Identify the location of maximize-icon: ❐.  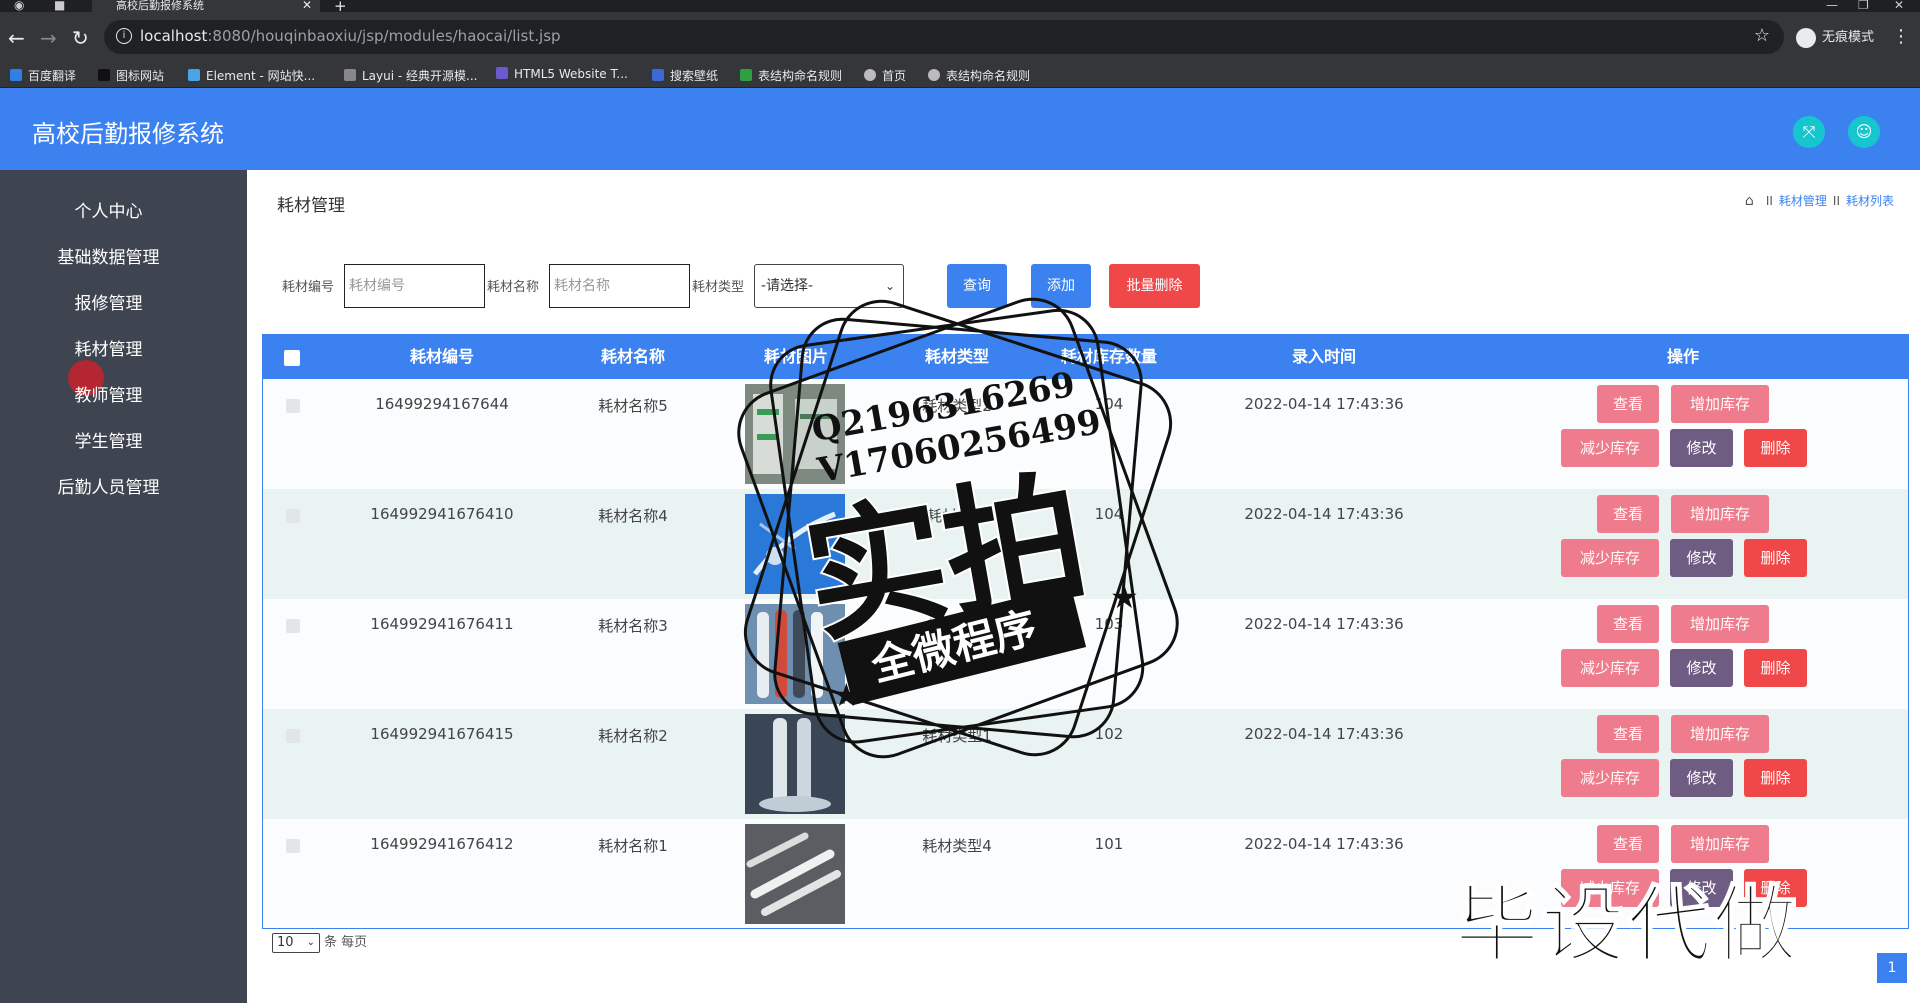
(1863, 6).